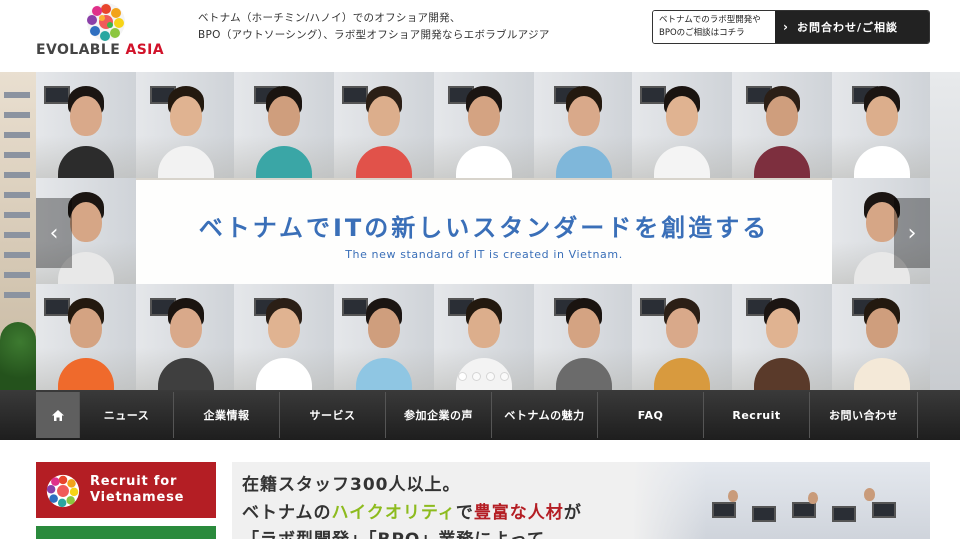  I want to click on right-edge-photo, so click(945, 231).